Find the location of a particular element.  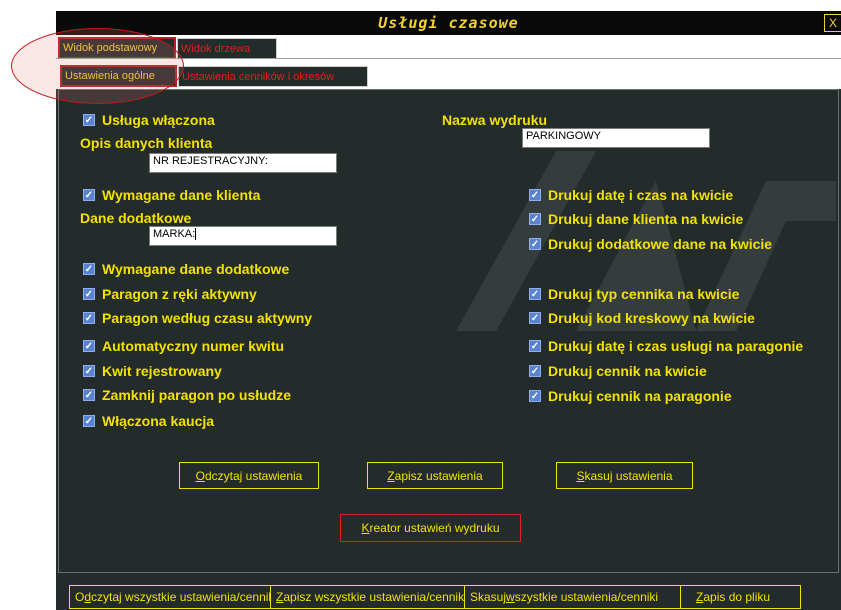

checkbox-label: Drukuj typ cennika na kwicie is located at coordinates (644, 294).